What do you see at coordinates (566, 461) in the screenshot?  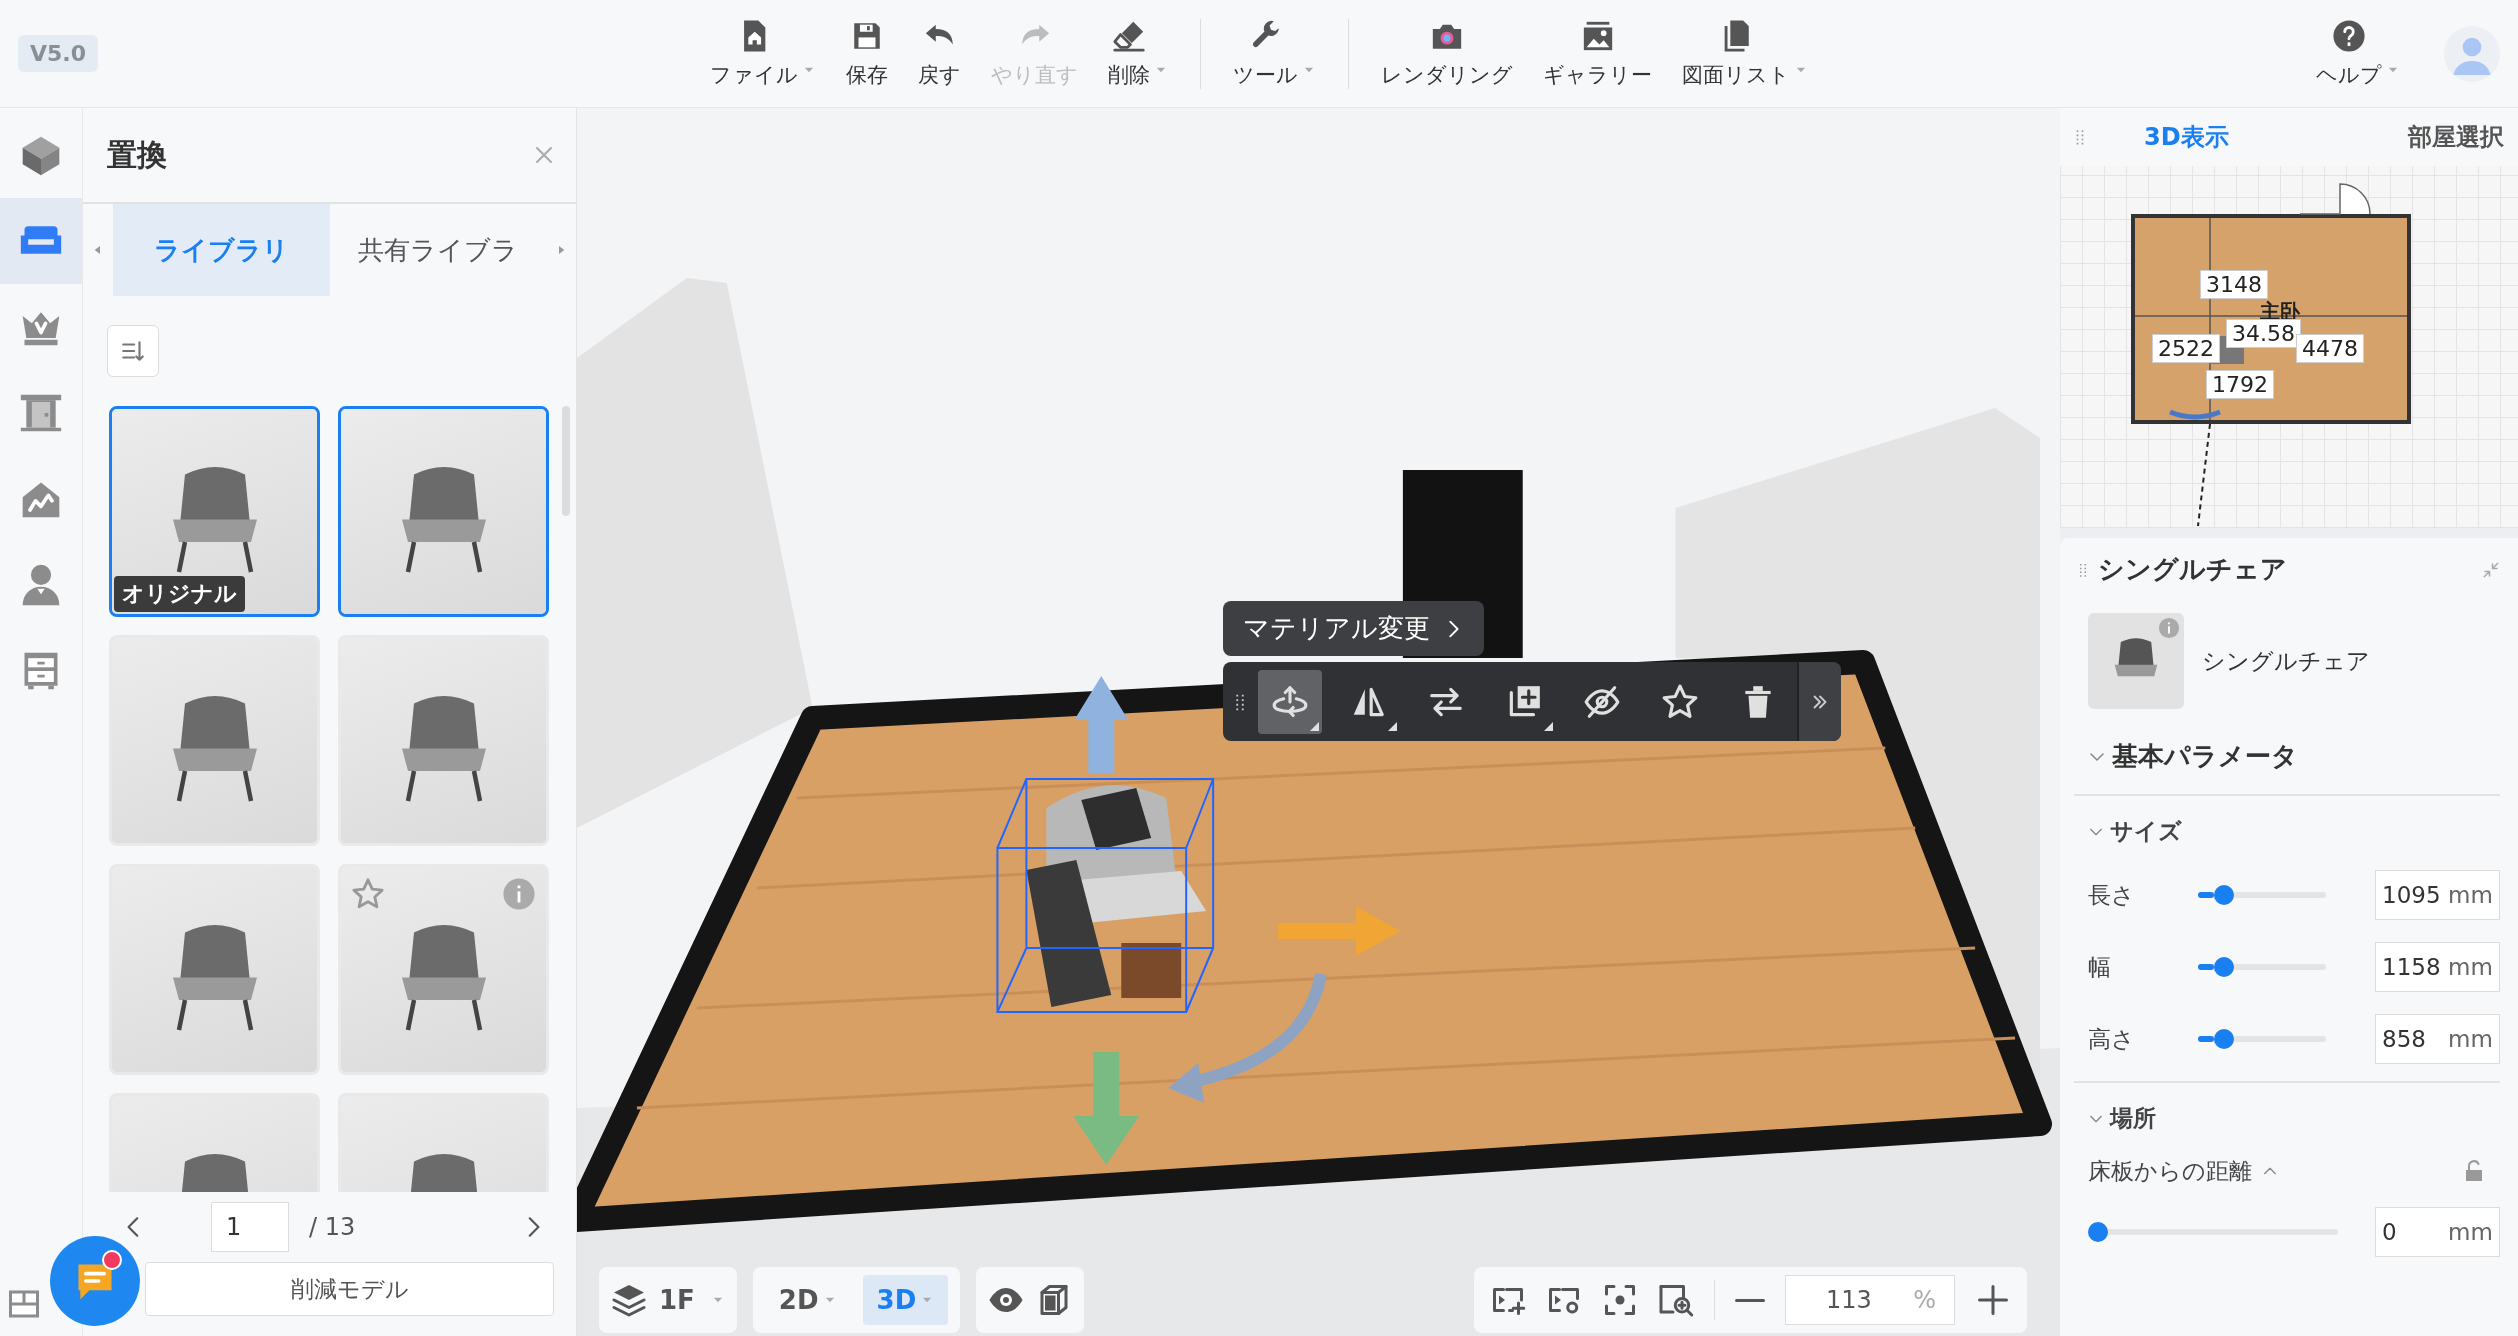 I see `scrollbar` at bounding box center [566, 461].